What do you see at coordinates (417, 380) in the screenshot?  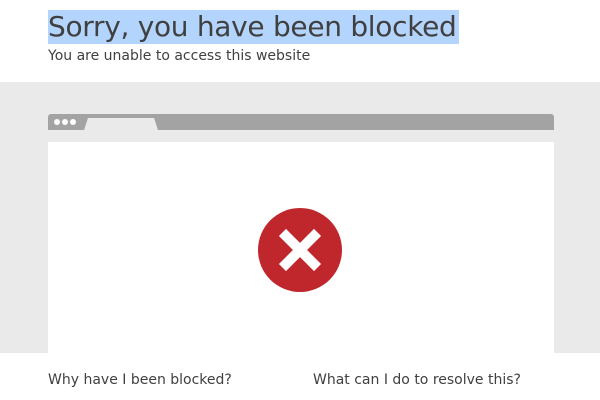 I see `resolve-heading: What can I do to resolve this?` at bounding box center [417, 380].